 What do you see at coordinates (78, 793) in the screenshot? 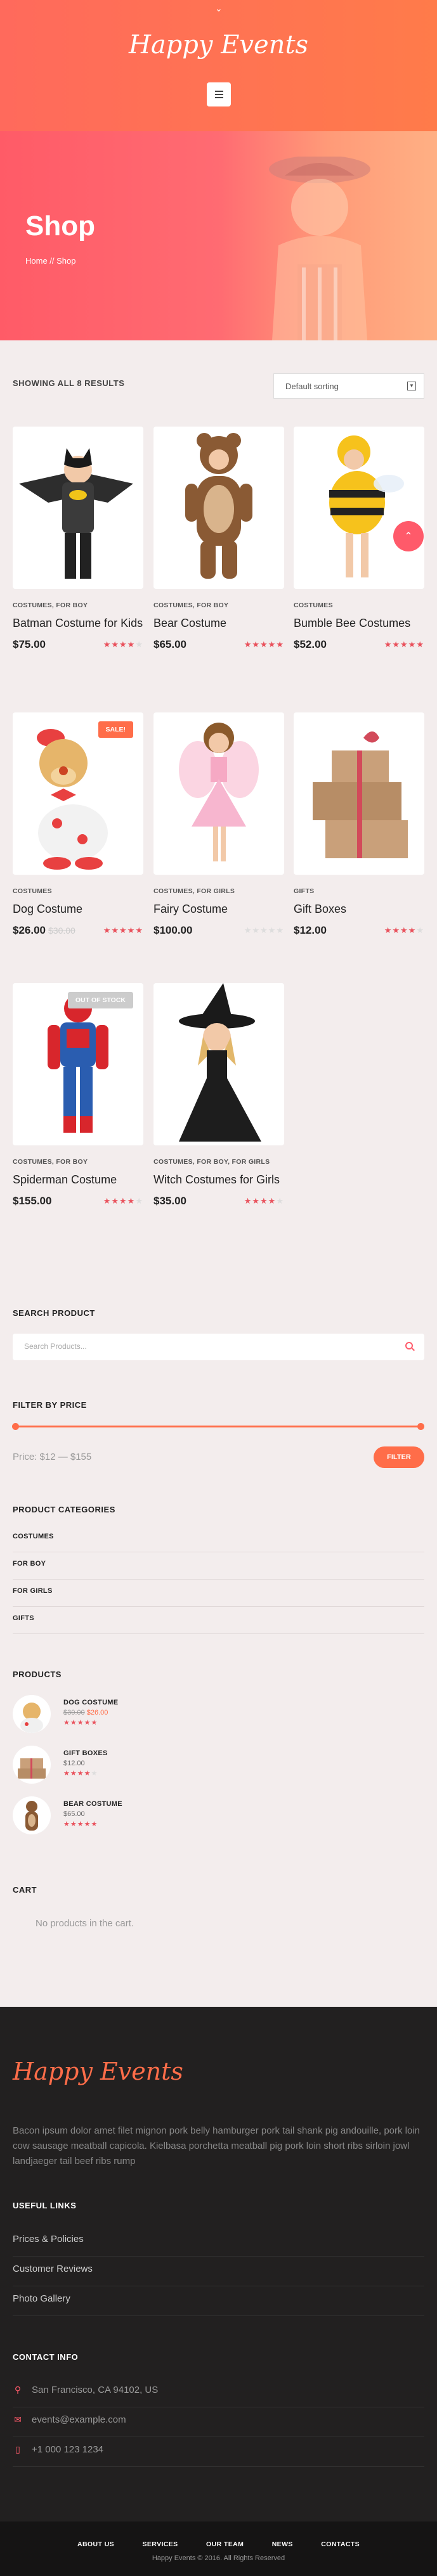
I see `product-image-dog: SALE!` at bounding box center [78, 793].